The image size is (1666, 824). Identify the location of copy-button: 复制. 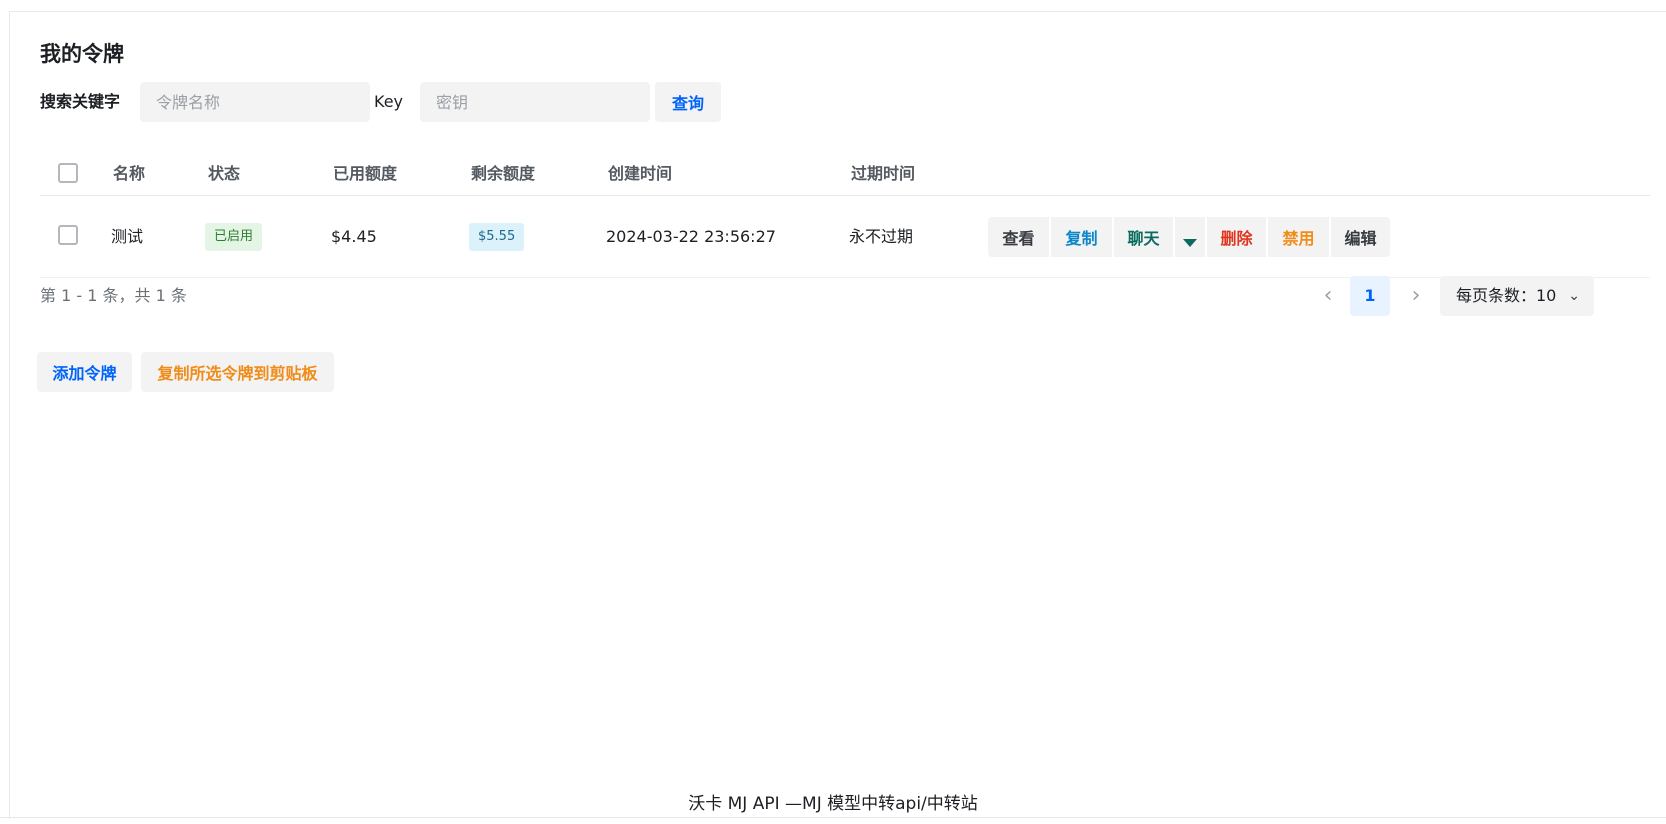
(1081, 237).